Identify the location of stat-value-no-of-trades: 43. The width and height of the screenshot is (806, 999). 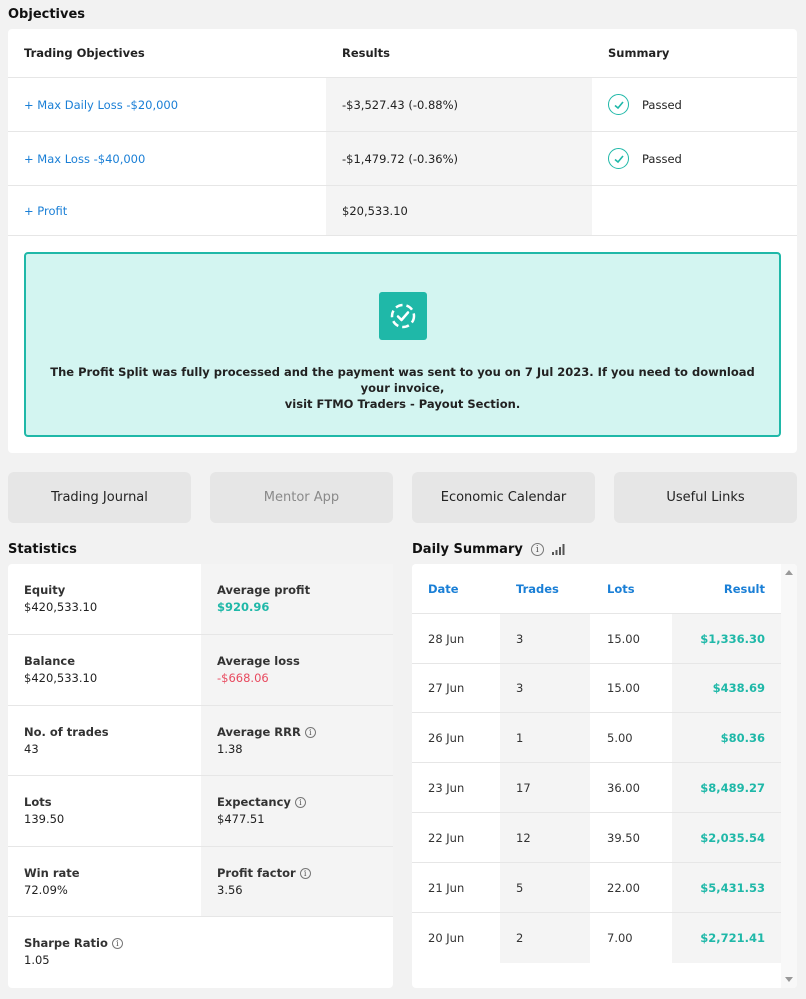
(31, 749).